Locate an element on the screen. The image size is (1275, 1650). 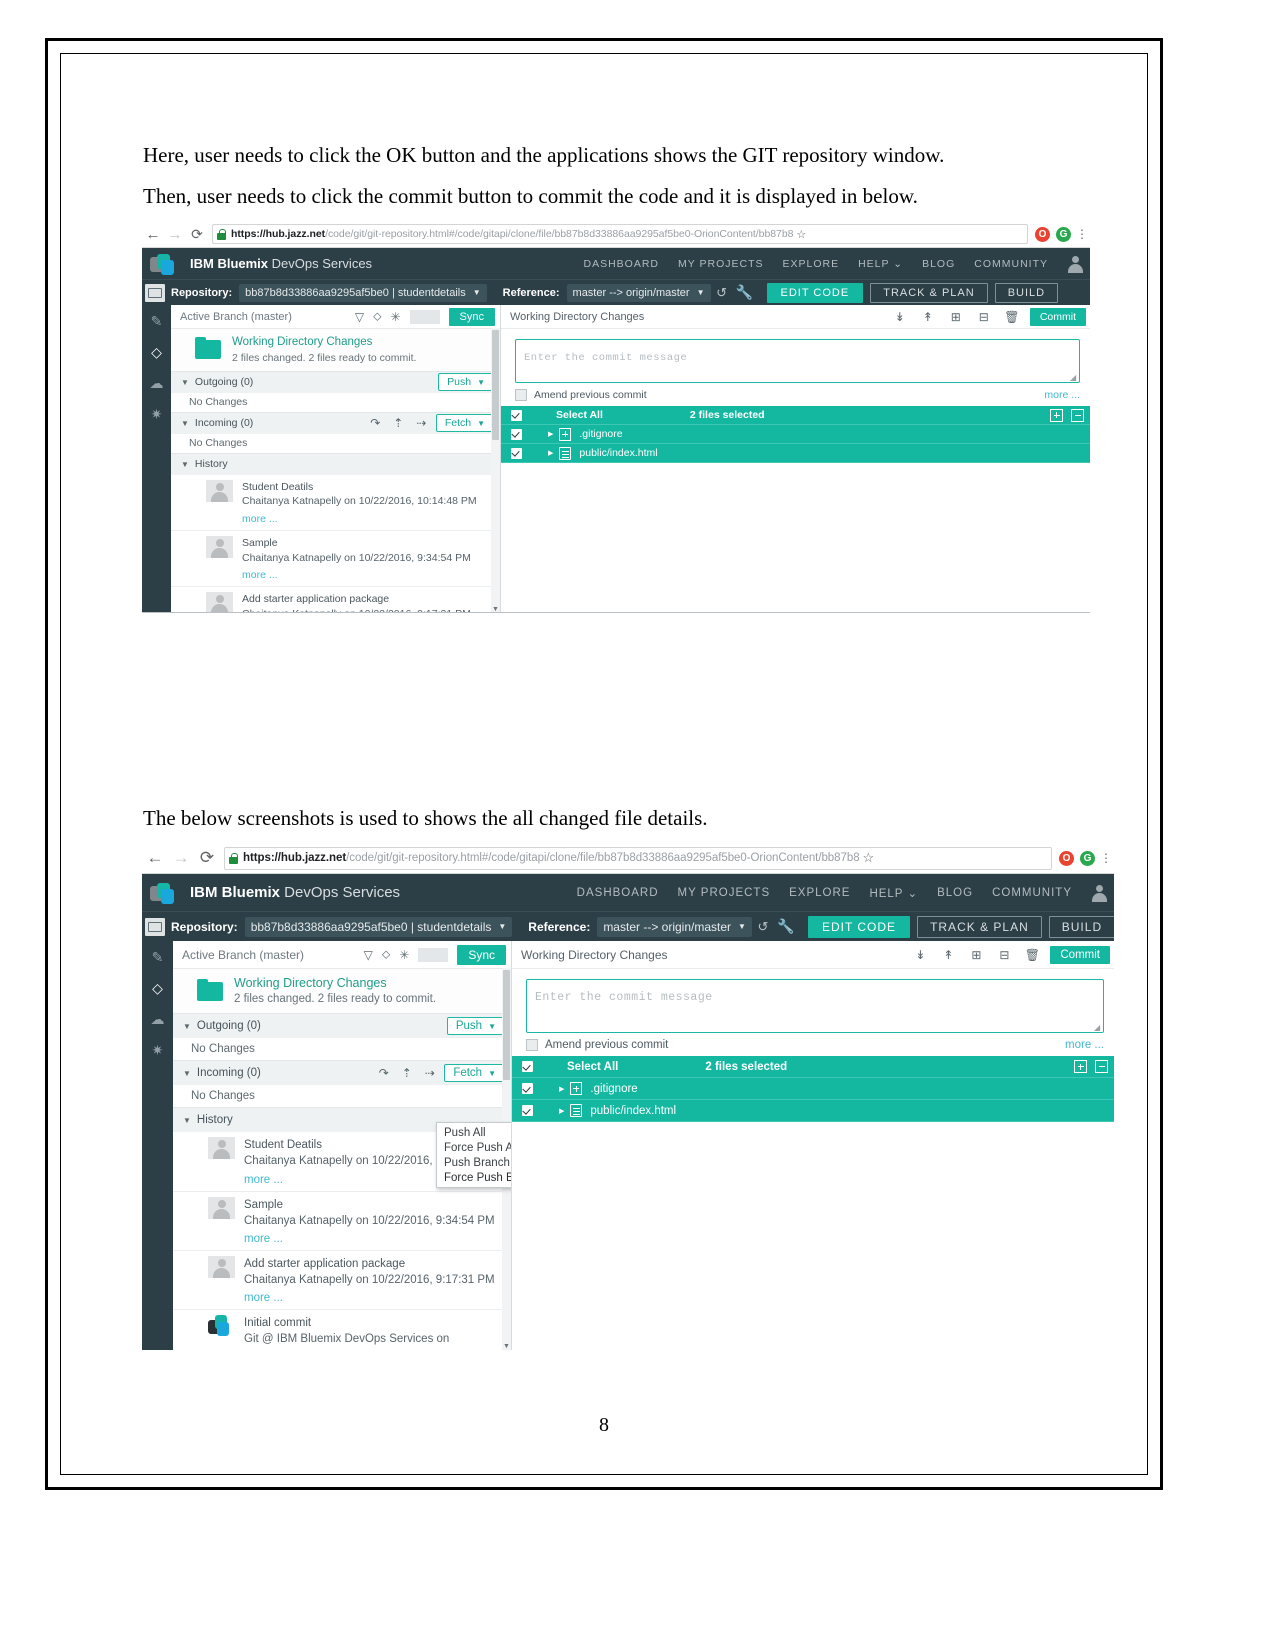
new-branch-icon: ✳ is located at coordinates (404, 955).